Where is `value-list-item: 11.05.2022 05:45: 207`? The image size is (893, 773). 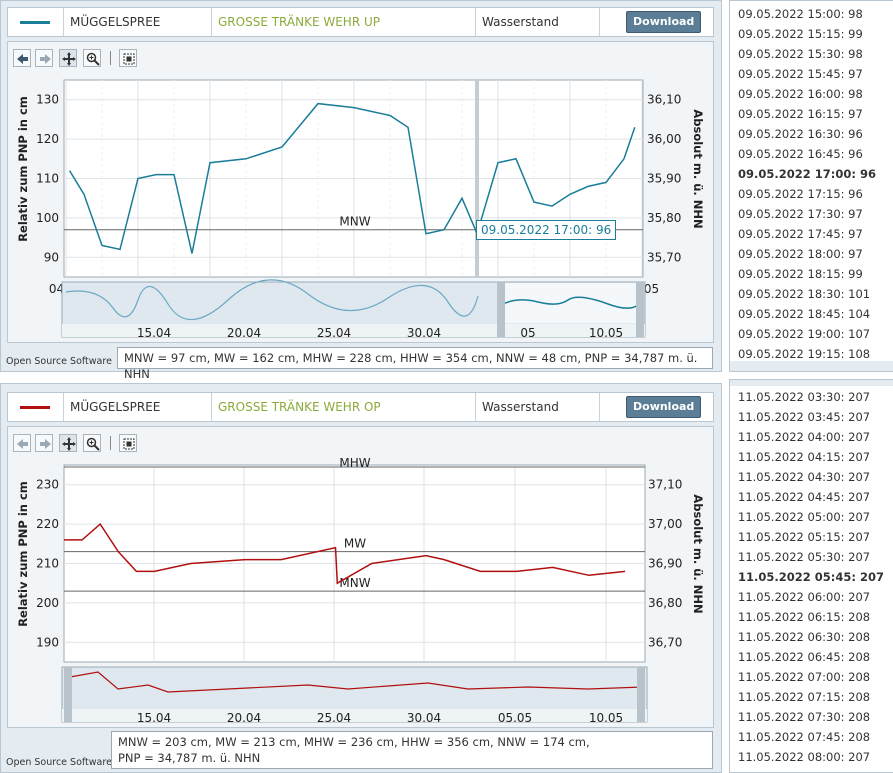 value-list-item: 11.05.2022 05:45: 207 is located at coordinates (811, 577).